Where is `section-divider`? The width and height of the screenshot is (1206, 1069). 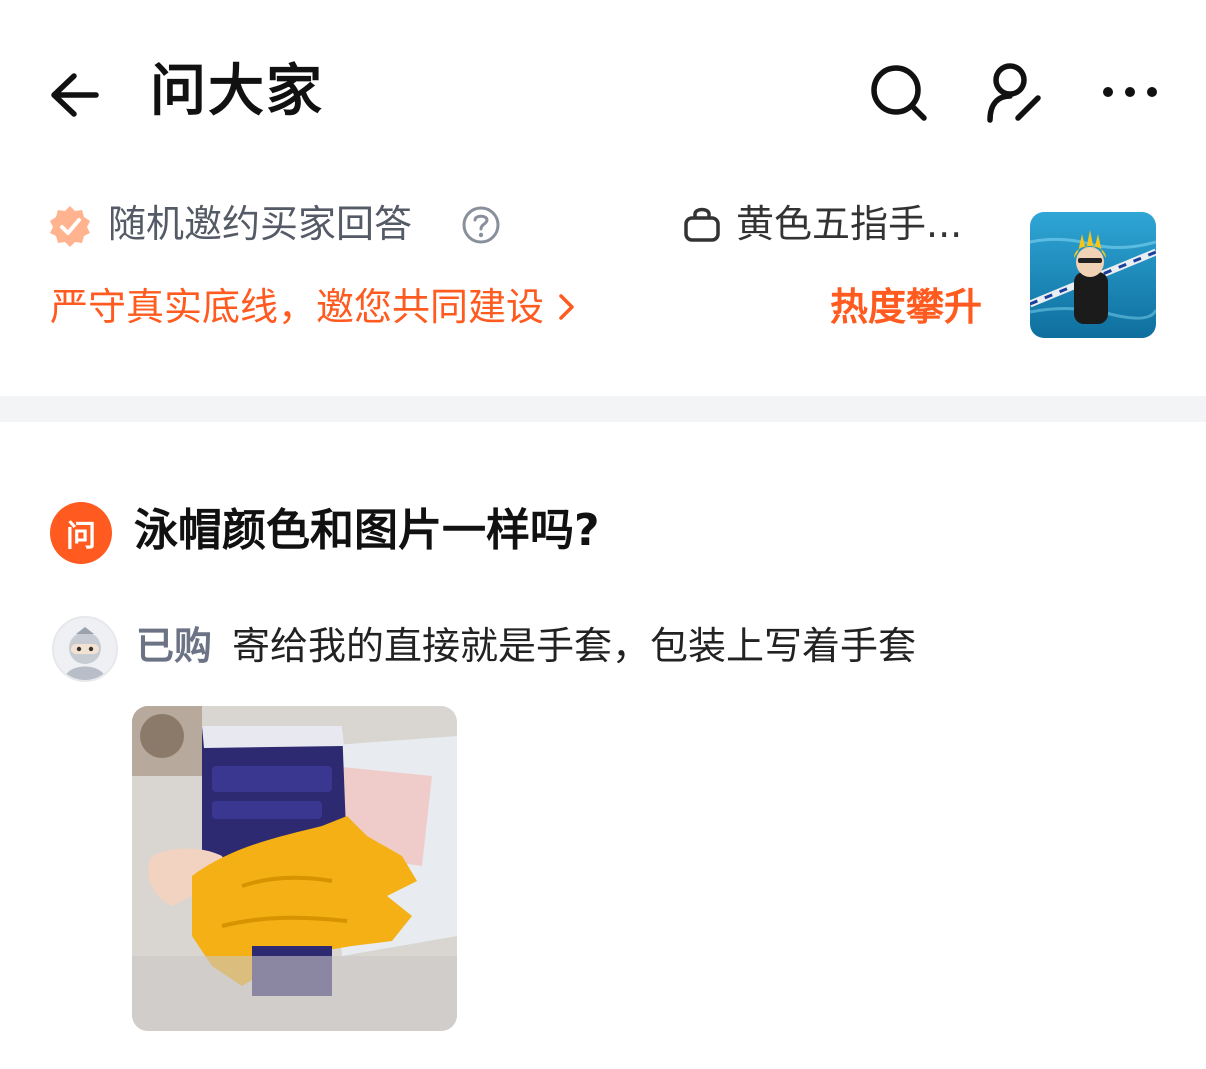 section-divider is located at coordinates (603, 409).